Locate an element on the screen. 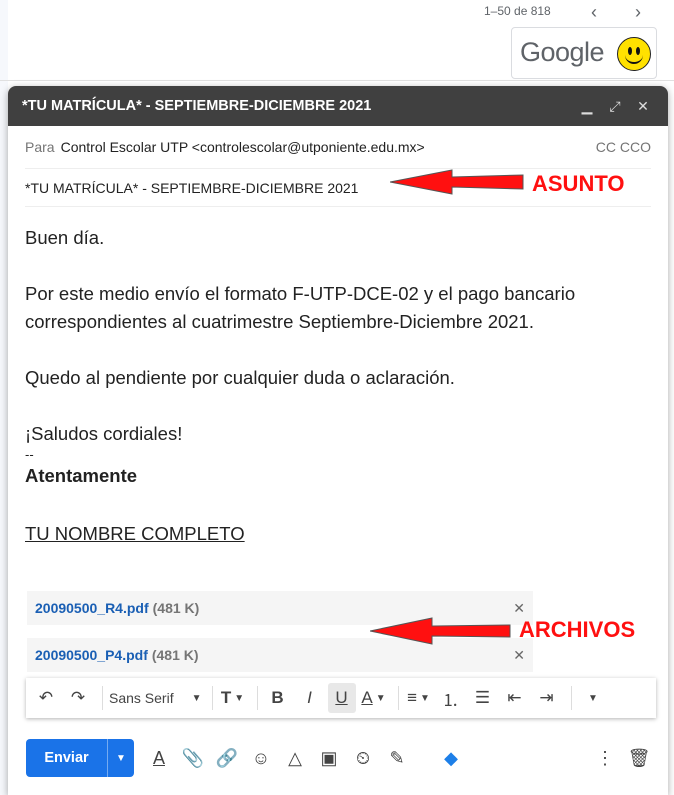 The width and height of the screenshot is (674, 795). signature-name: TU NOMBRE COMPLETO is located at coordinates (135, 533).